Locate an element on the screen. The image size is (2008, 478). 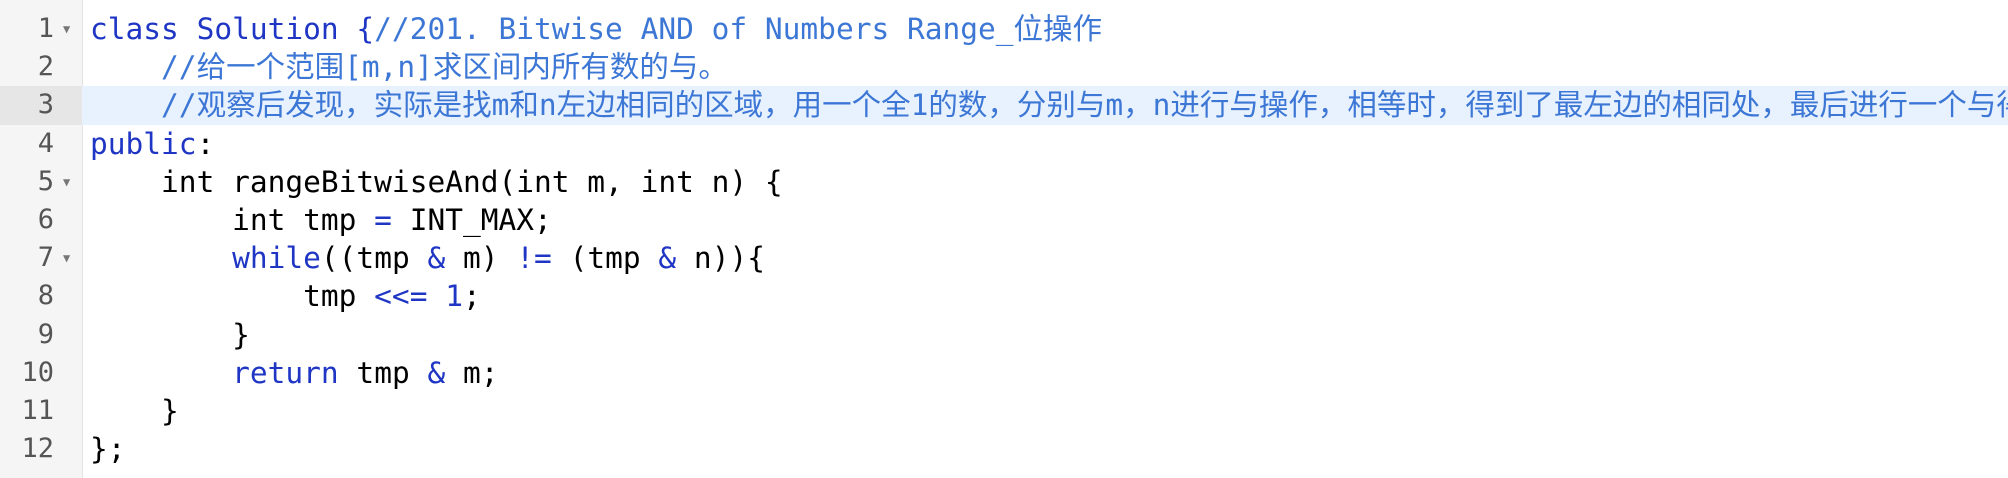
code-token: }; is located at coordinates (108, 449).